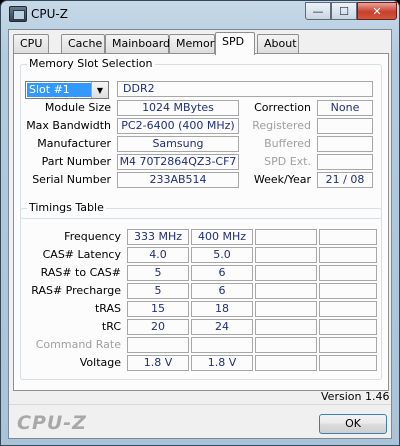  Describe the element at coordinates (200, 404) in the screenshot. I see `footer-divider` at that location.